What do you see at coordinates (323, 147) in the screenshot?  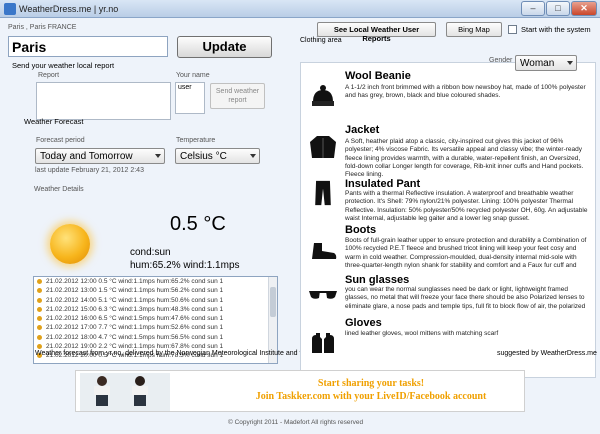 I see `jacket-icon` at bounding box center [323, 147].